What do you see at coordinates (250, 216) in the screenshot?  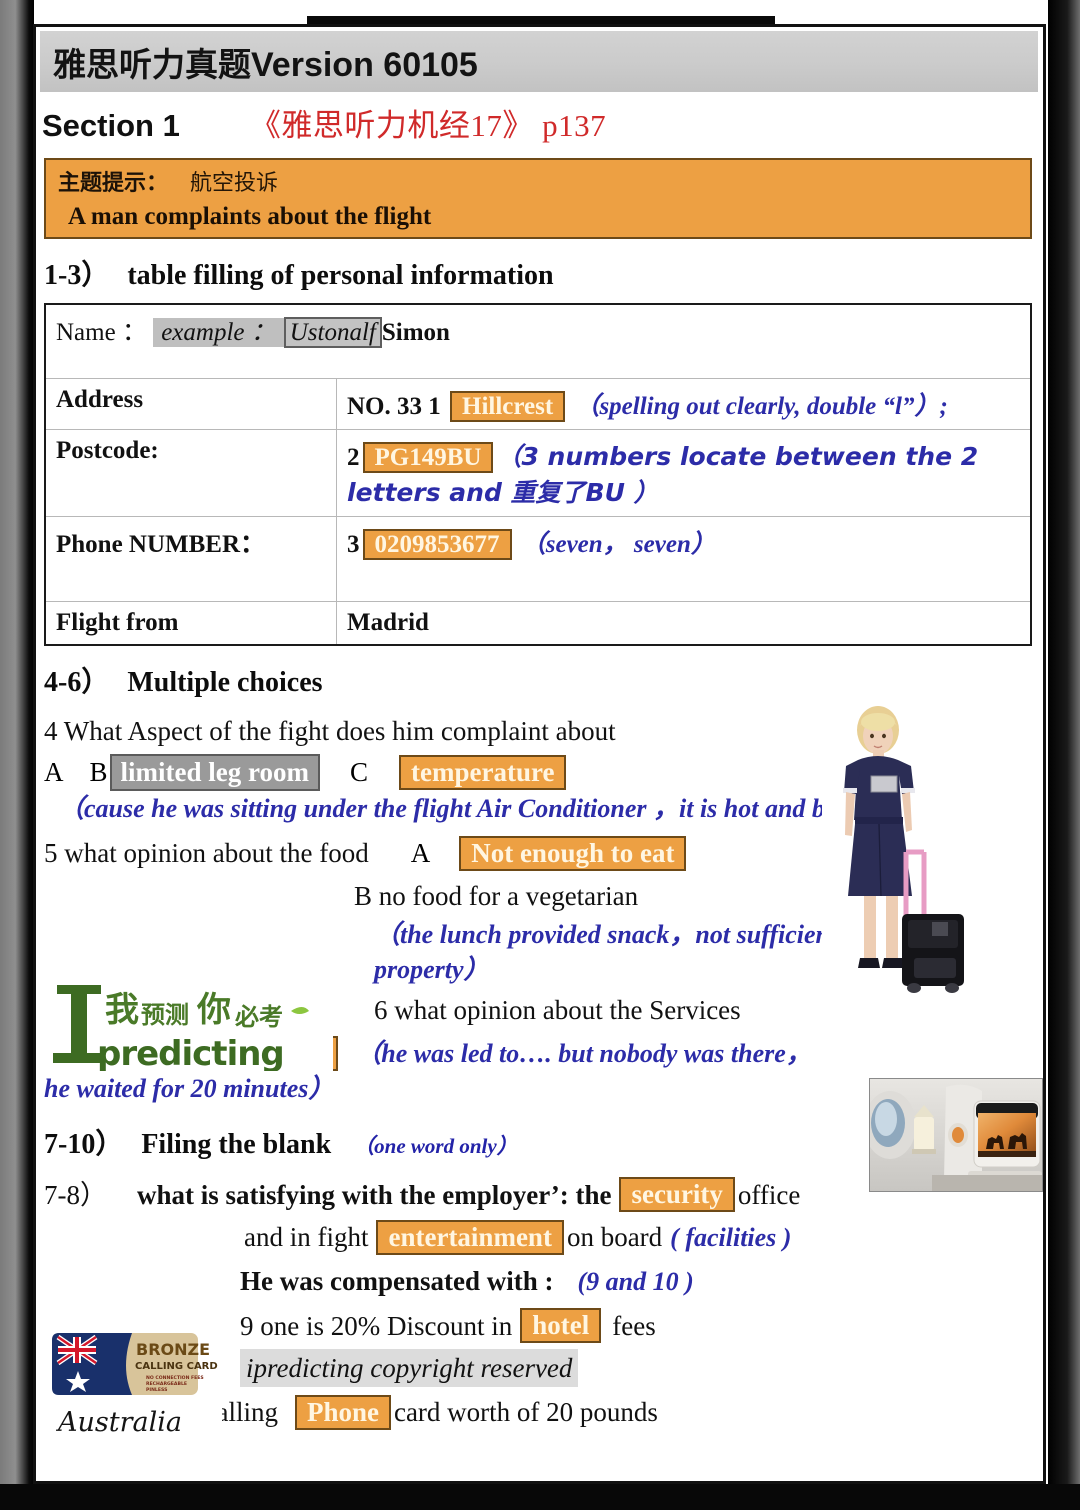 I see `theme-english: A man complaints about the flight` at bounding box center [250, 216].